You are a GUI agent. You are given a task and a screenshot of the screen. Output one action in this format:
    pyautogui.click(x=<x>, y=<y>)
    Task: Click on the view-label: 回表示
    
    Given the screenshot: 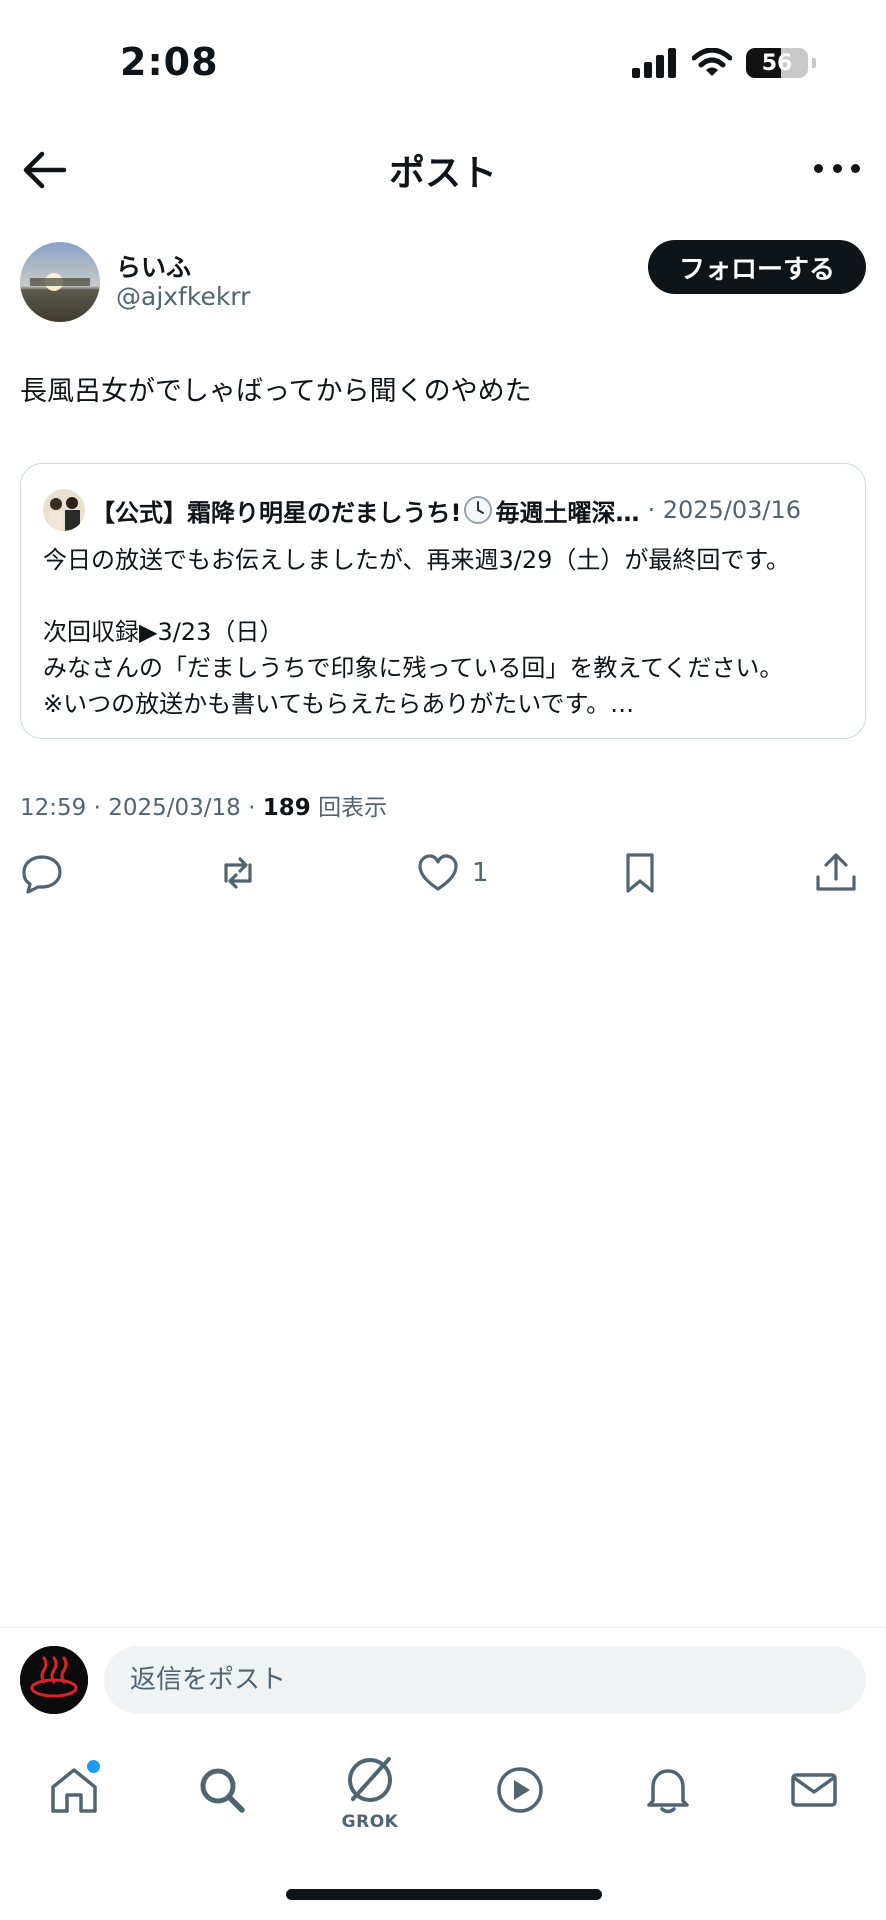 What is the action you would take?
    pyautogui.click(x=353, y=808)
    